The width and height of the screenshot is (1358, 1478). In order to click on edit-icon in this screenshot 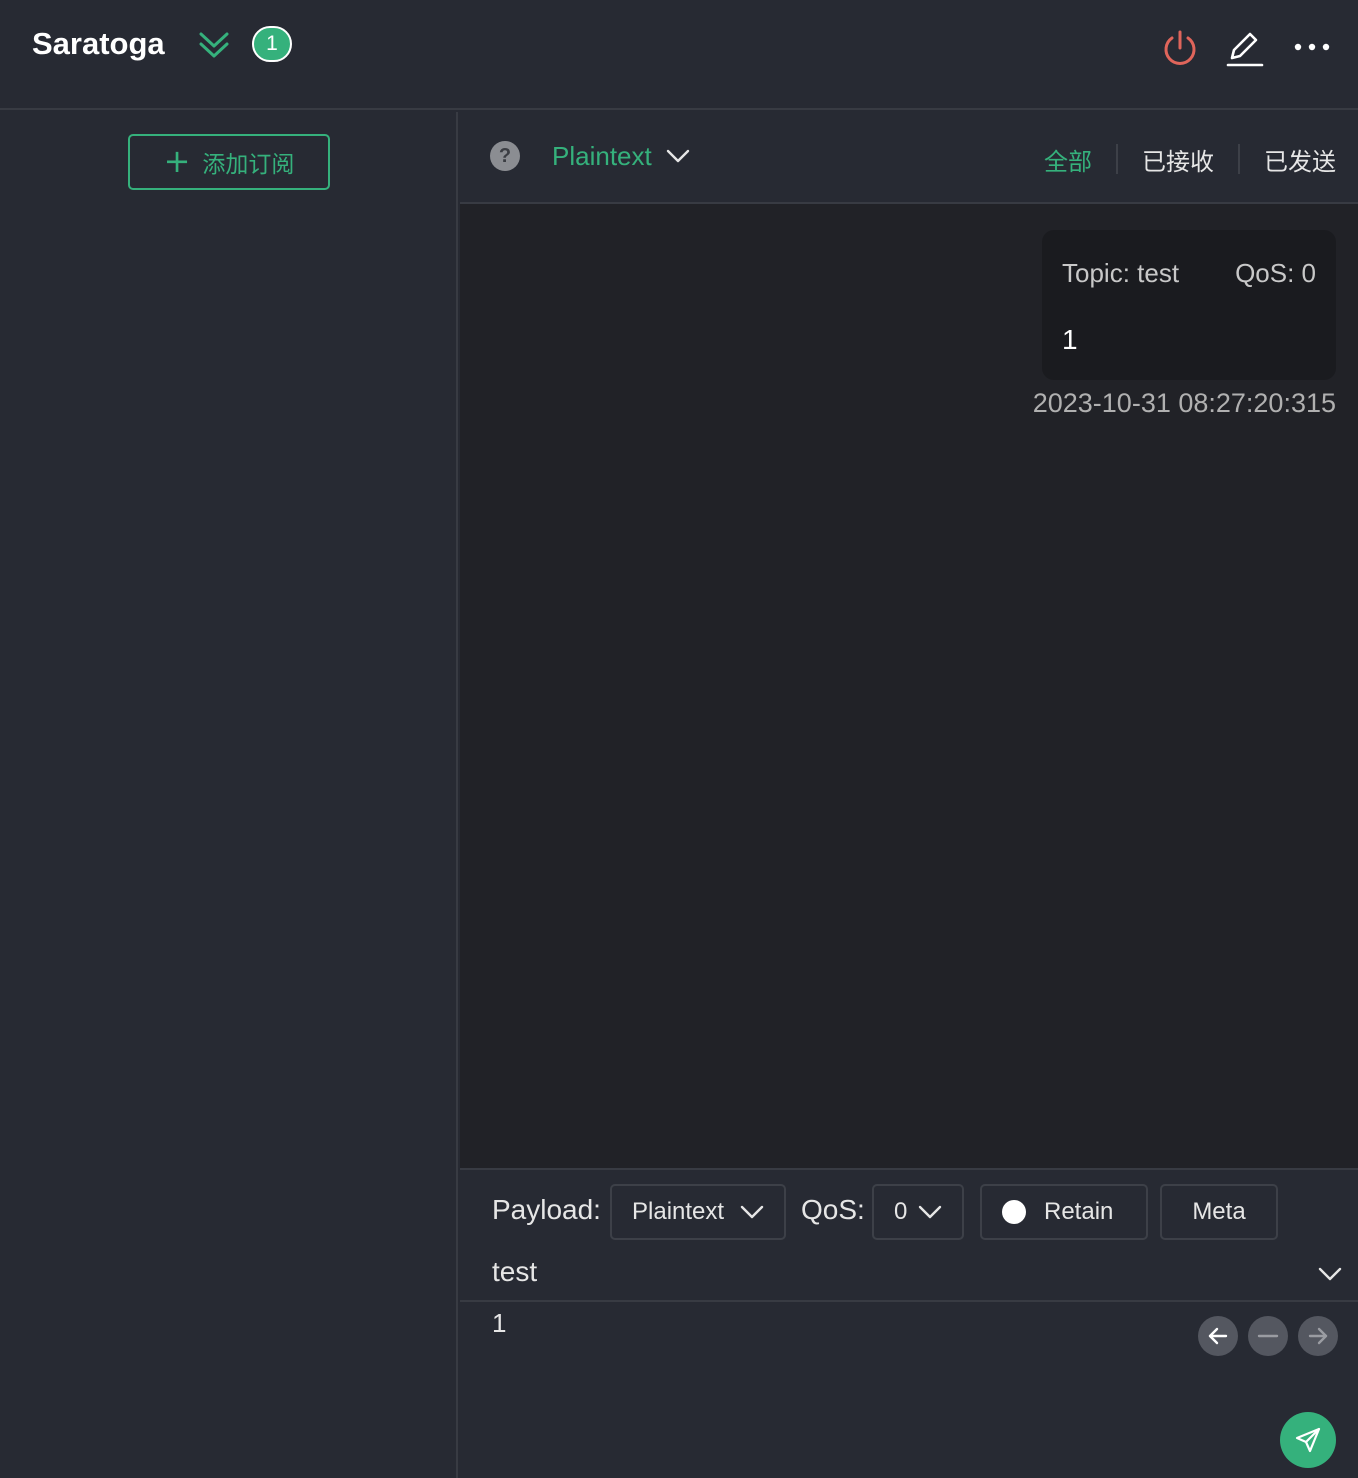, I will do `click(1244, 48)`.